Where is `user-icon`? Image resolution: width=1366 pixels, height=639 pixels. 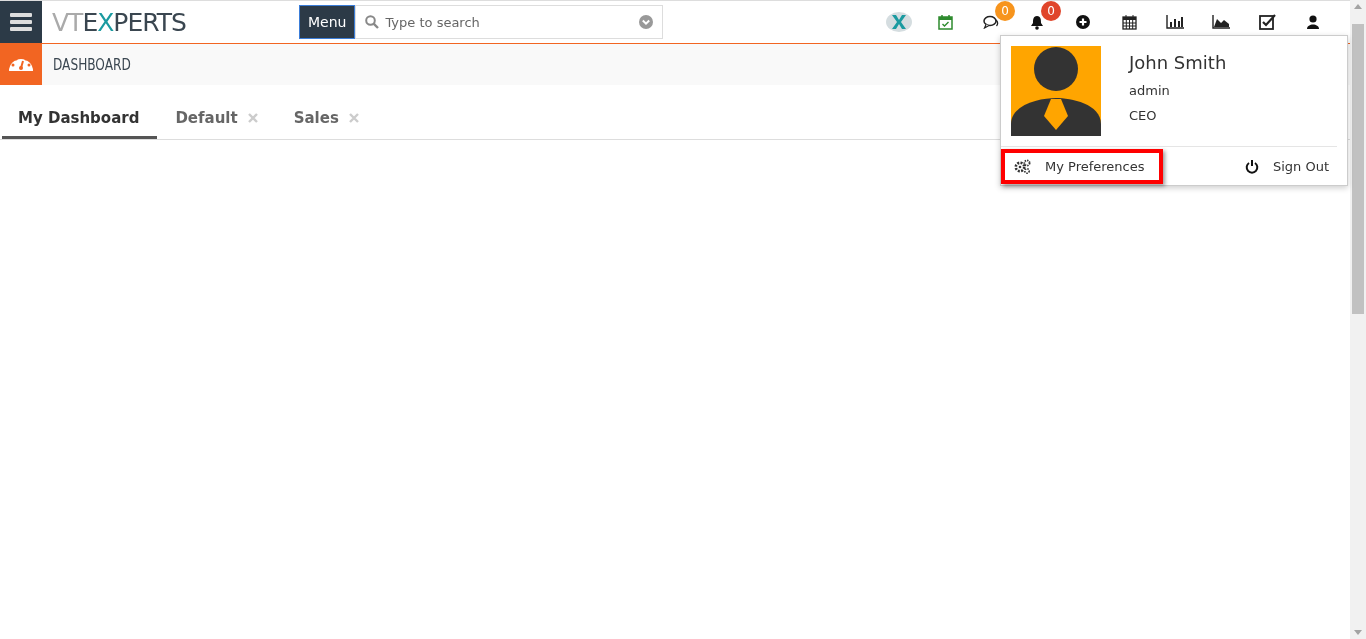
user-icon is located at coordinates (1313, 22).